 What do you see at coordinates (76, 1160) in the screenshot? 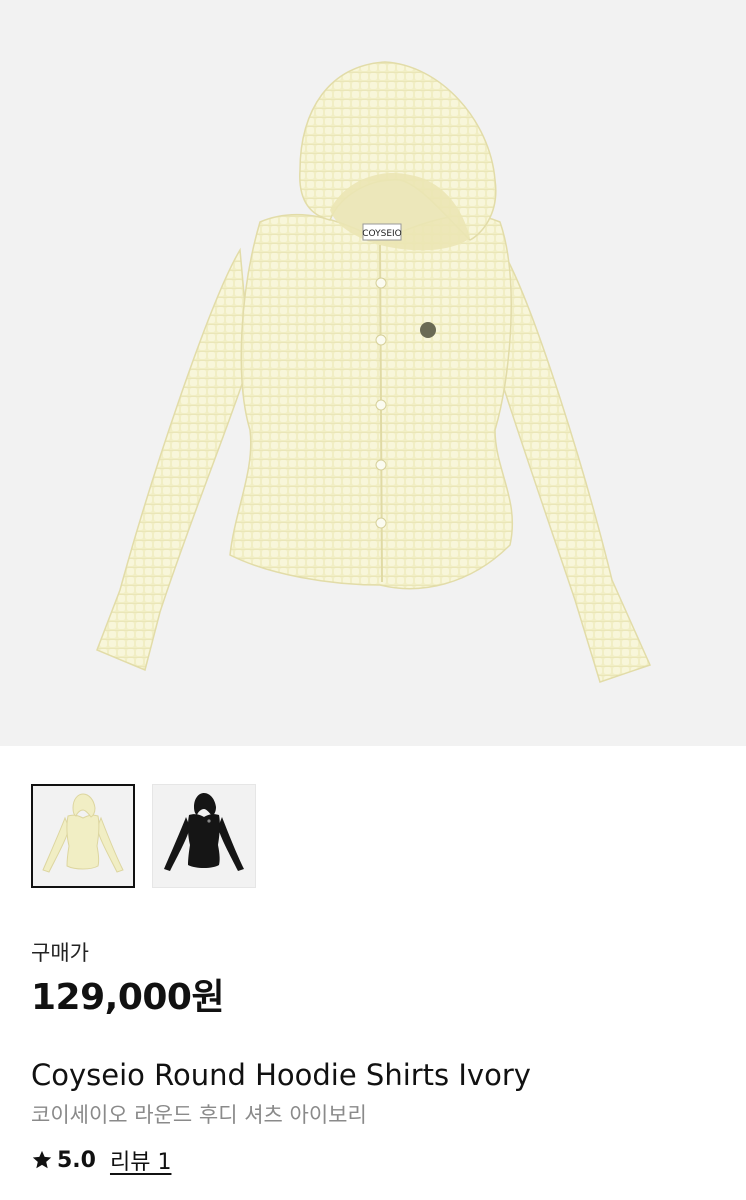
I see `rating-value: 5.0` at bounding box center [76, 1160].